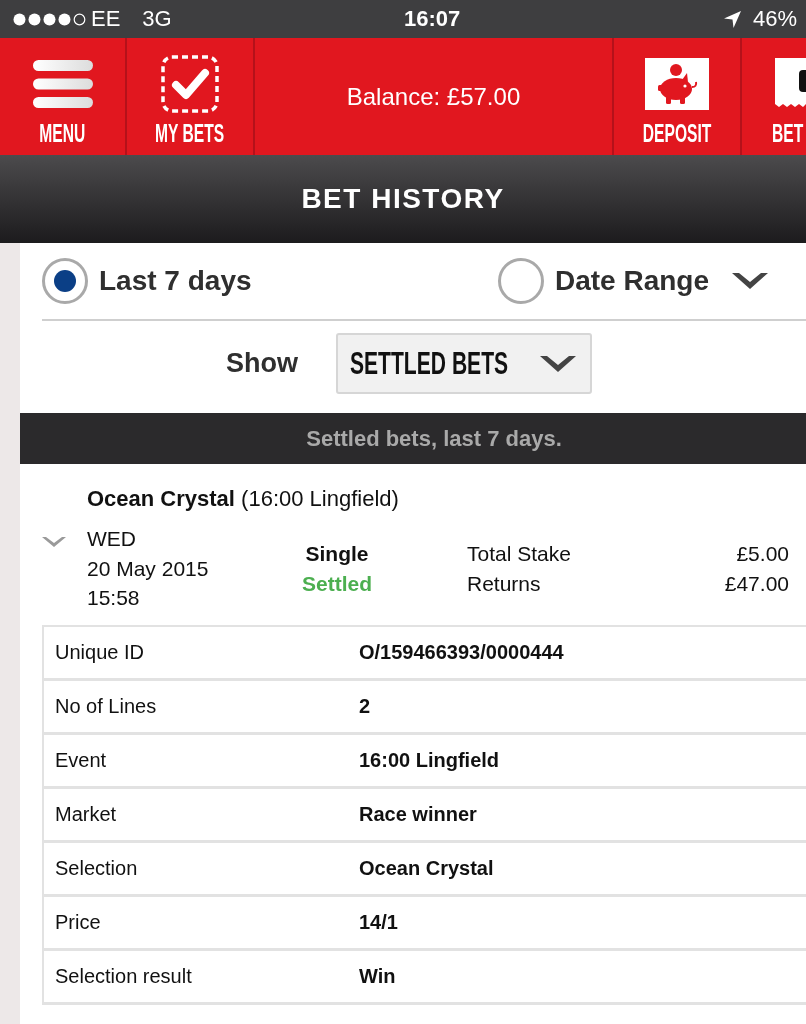 This screenshot has height=1024, width=806. What do you see at coordinates (426, 868) in the screenshot?
I see `detail-value: Ocean Crystal` at bounding box center [426, 868].